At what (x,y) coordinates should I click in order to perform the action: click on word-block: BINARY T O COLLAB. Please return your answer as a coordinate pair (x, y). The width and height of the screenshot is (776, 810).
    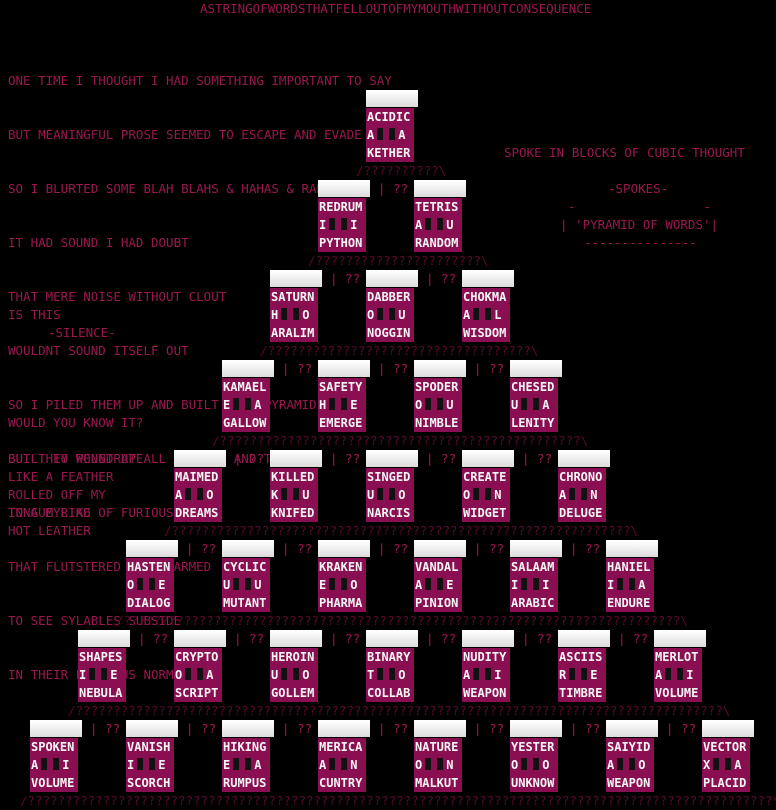
    Looking at the image, I should click on (392, 666).